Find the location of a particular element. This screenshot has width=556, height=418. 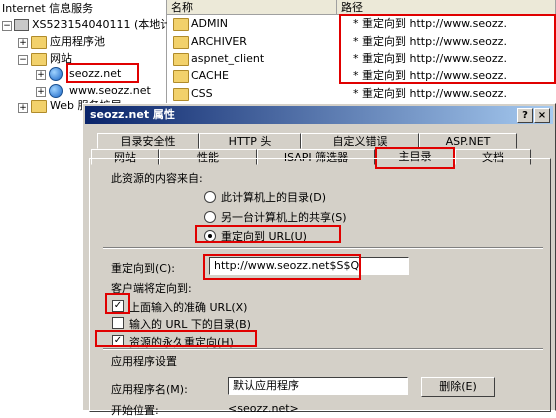

app-name-input: 默认应用程序 is located at coordinates (318, 386).